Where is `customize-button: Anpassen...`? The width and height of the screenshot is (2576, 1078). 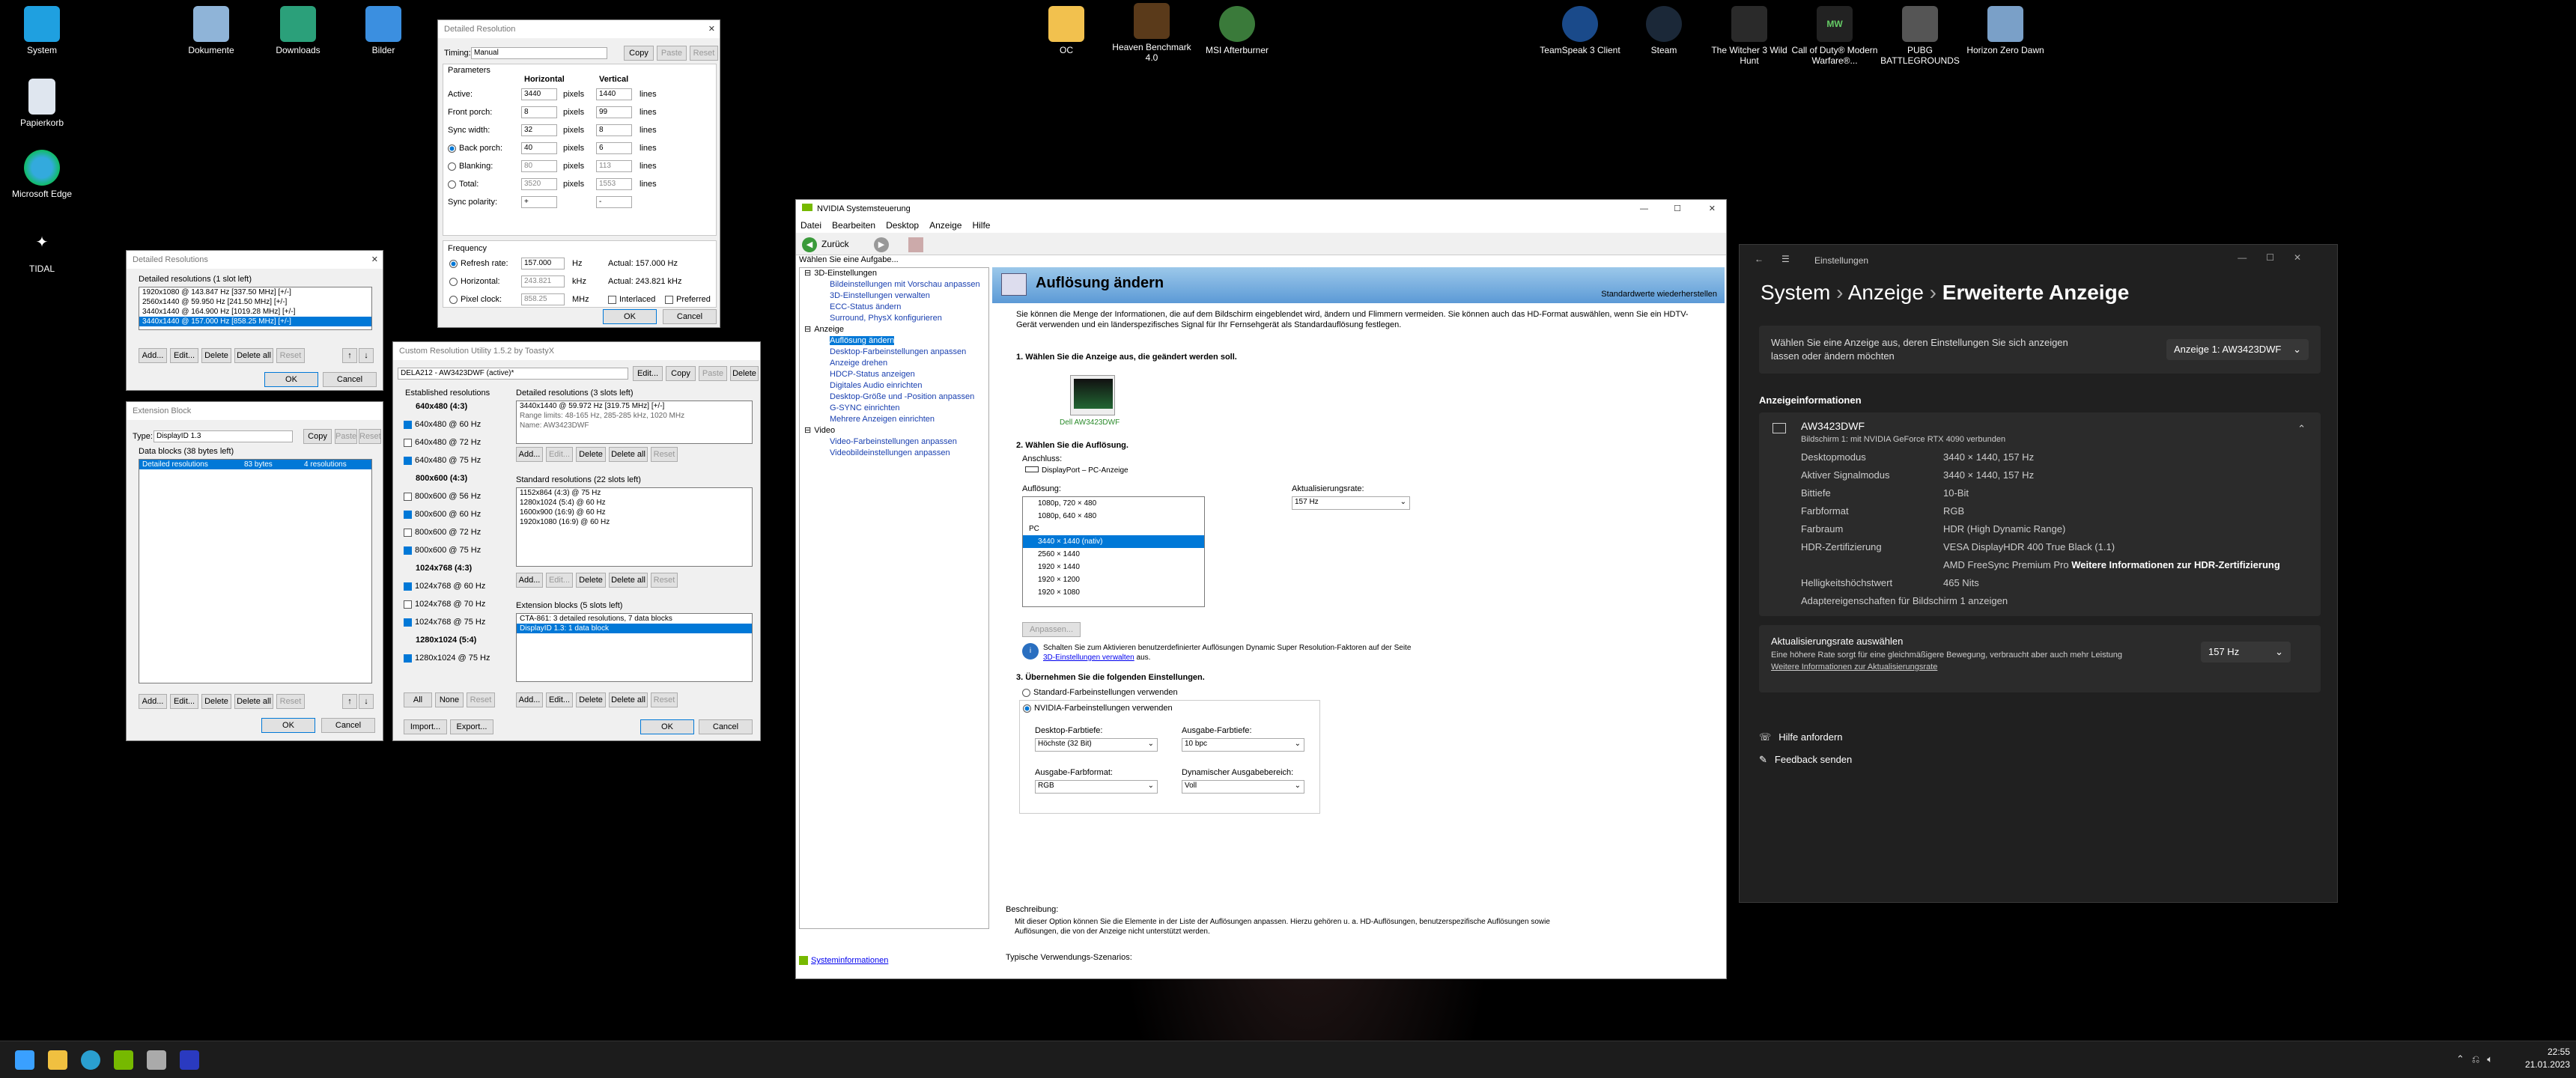
customize-button: Anpassen... is located at coordinates (1051, 629).